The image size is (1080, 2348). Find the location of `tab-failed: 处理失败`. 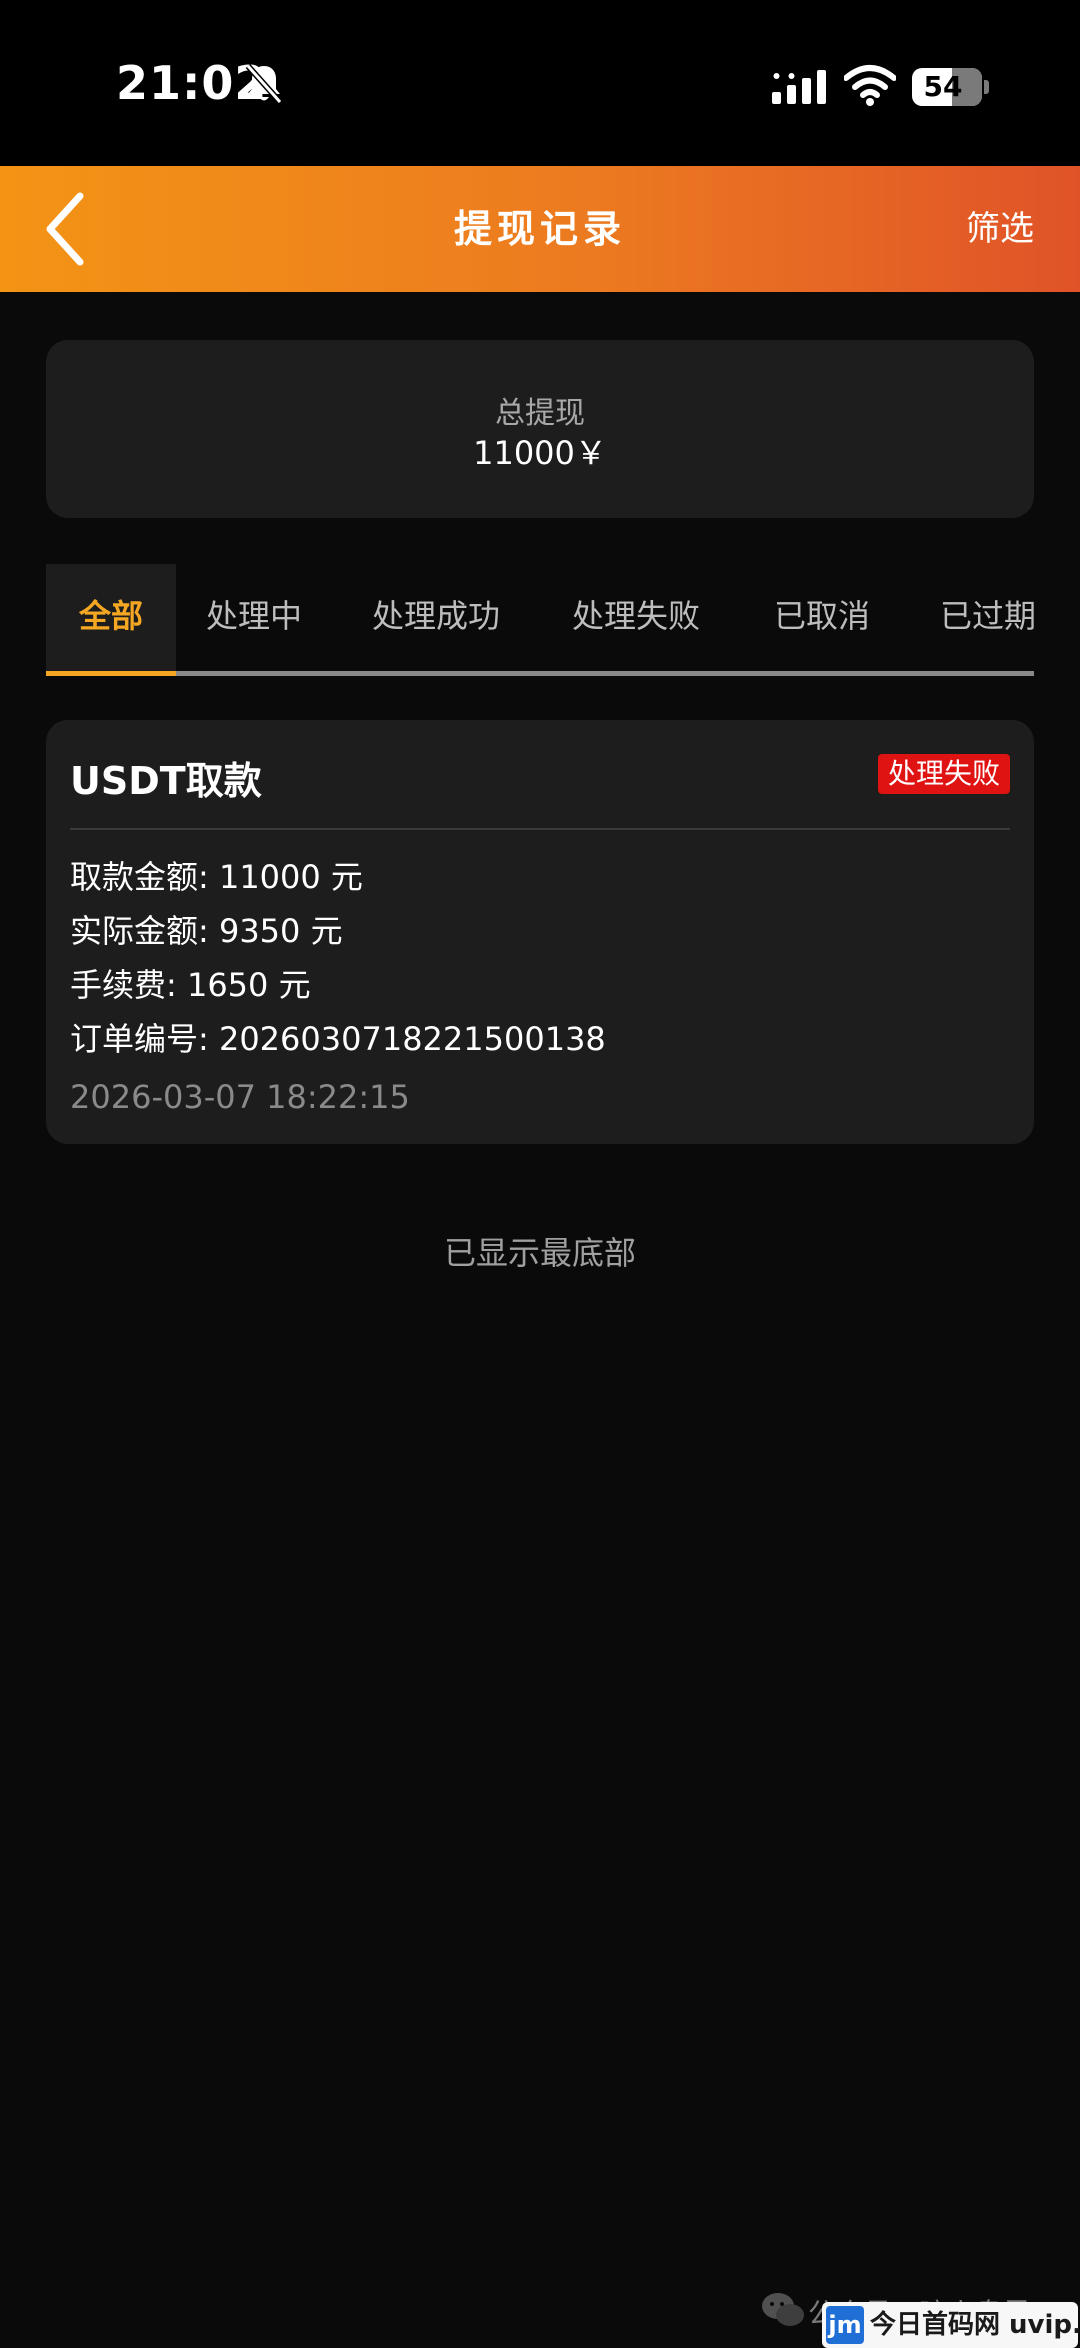

tab-failed: 处理失败 is located at coordinates (636, 617).